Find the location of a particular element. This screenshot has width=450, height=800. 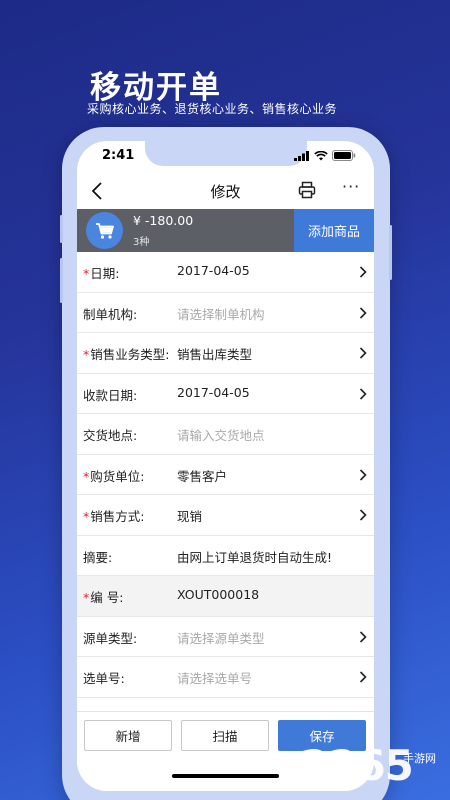

form-row-label: *销售业务类型: is located at coordinates (126, 353).